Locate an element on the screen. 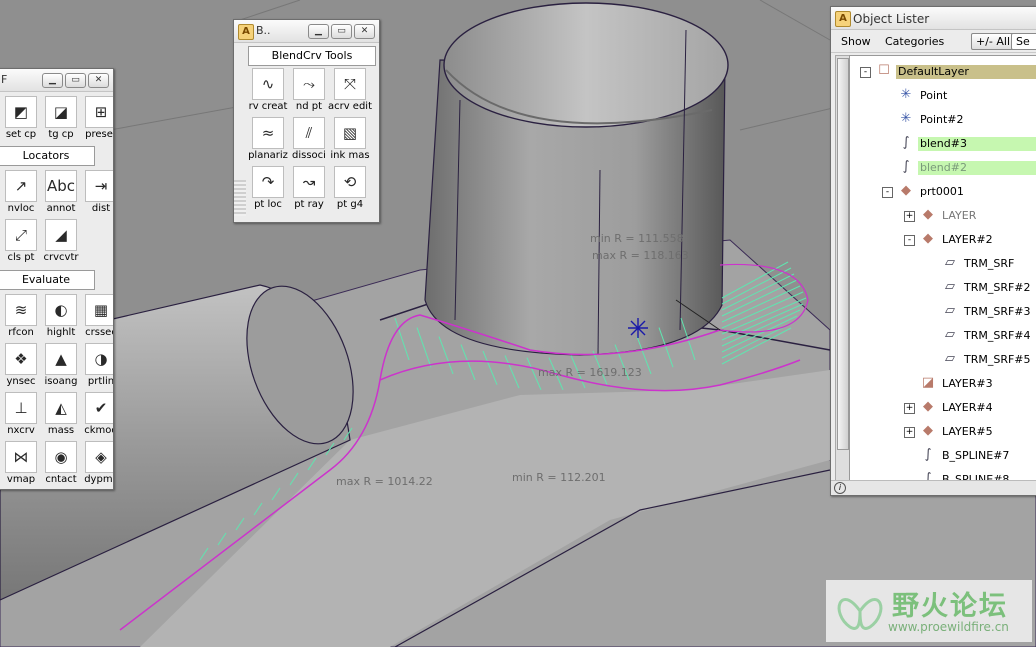  tree-row: ▱ TRM_SRF#3 is located at coordinates (943, 312).